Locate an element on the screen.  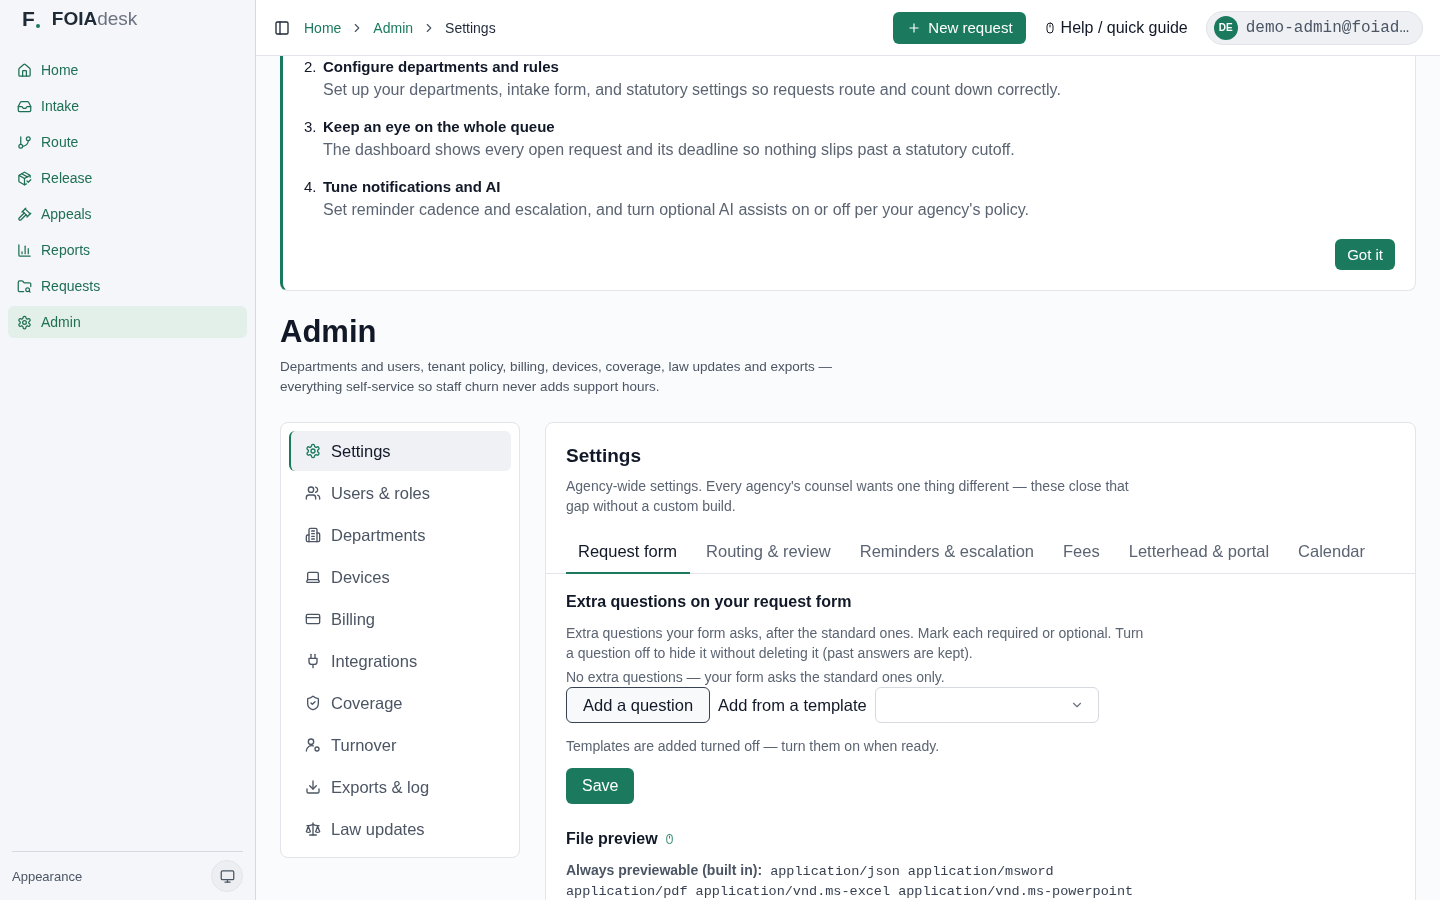
dot-icon is located at coordinates (37, 26).